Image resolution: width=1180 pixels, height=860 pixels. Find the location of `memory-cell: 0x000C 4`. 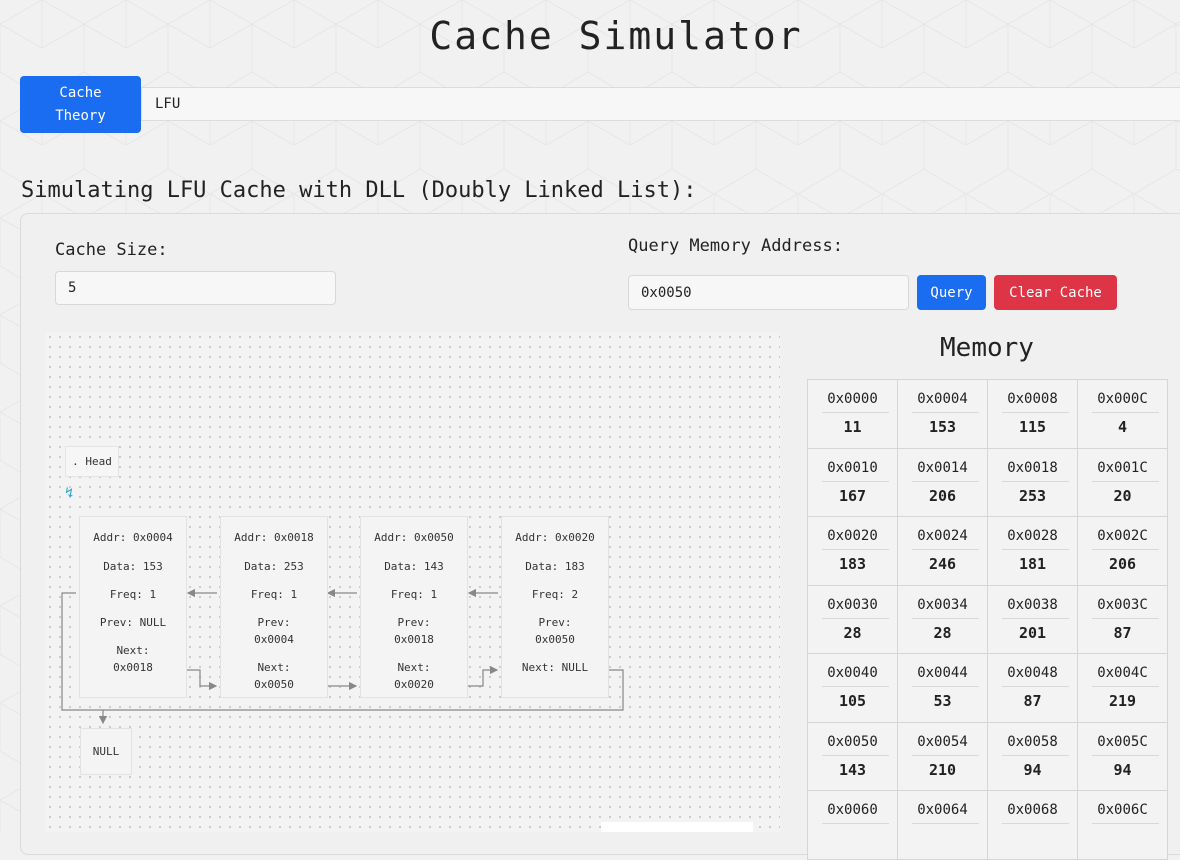

memory-cell: 0x000C 4 is located at coordinates (1122, 414).